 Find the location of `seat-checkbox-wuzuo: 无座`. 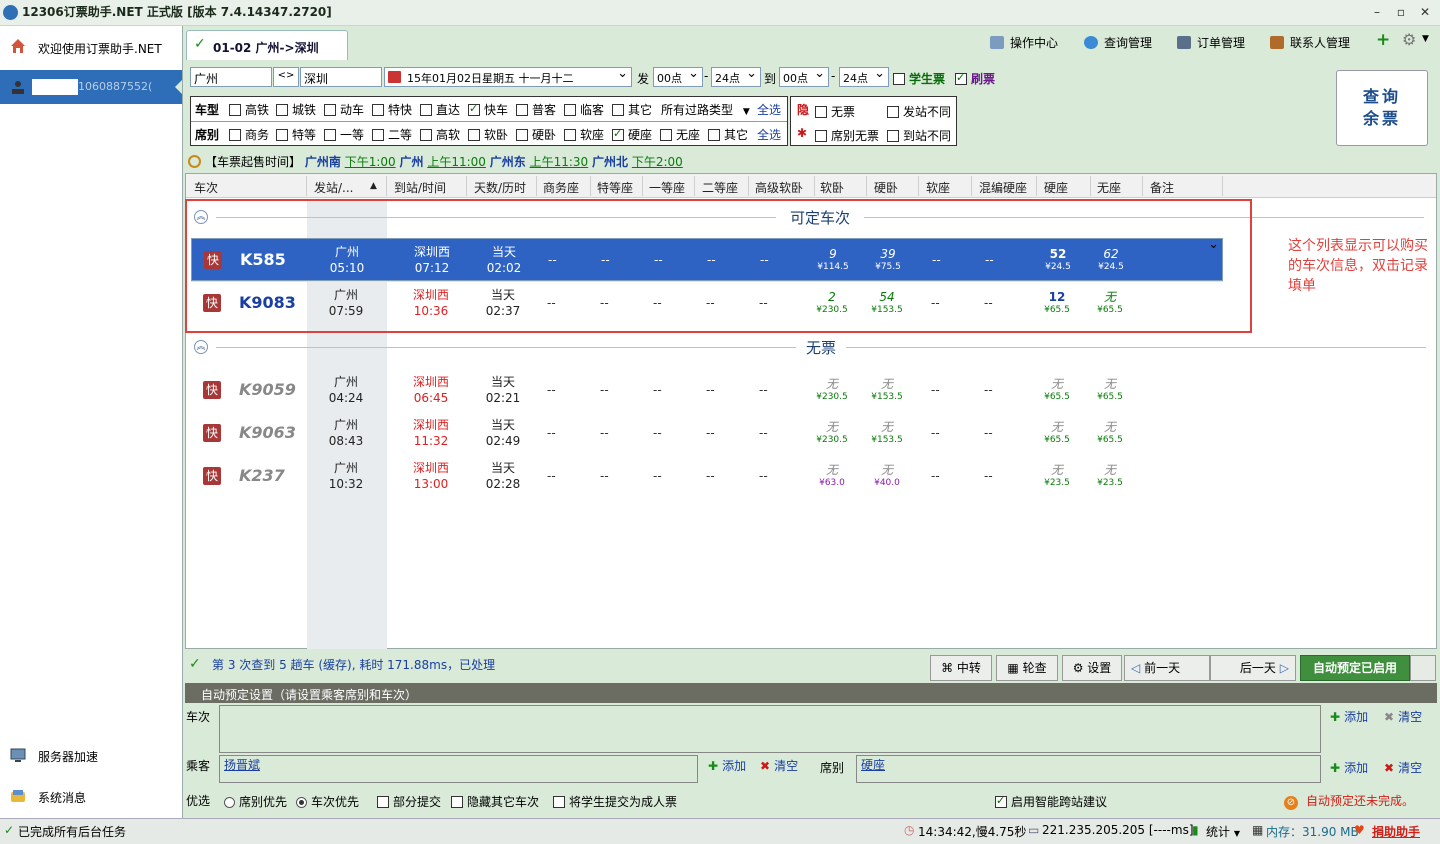

seat-checkbox-wuzuo: 无座 is located at coordinates (680, 134).